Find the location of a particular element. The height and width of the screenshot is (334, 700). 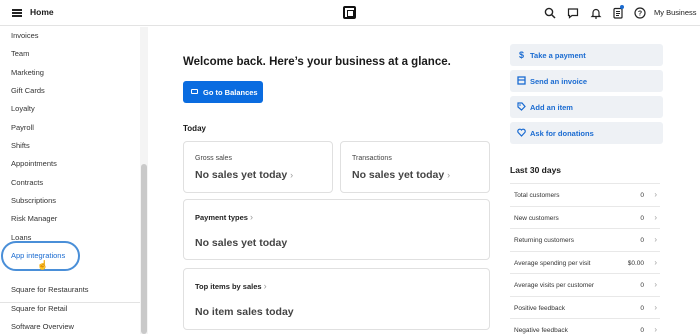

stat-row: Total customers 0 › is located at coordinates (585, 194).